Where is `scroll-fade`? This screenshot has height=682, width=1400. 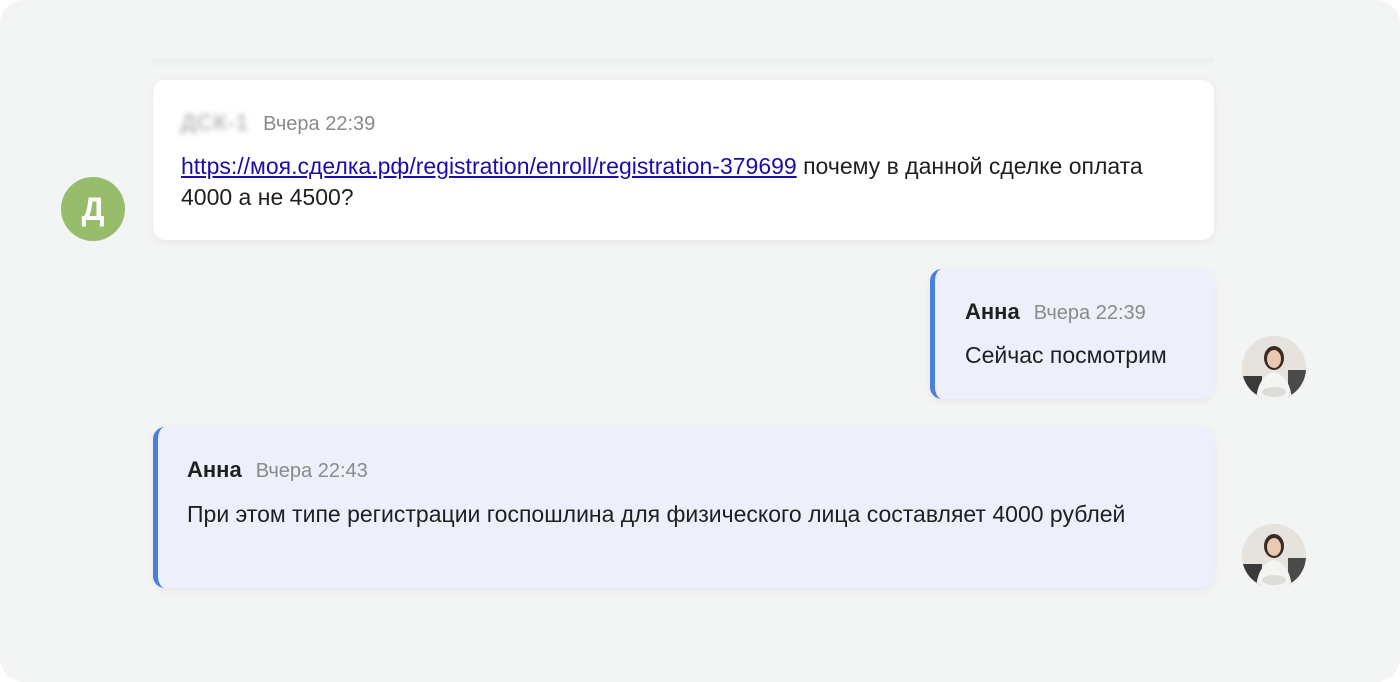 scroll-fade is located at coordinates (683, 63).